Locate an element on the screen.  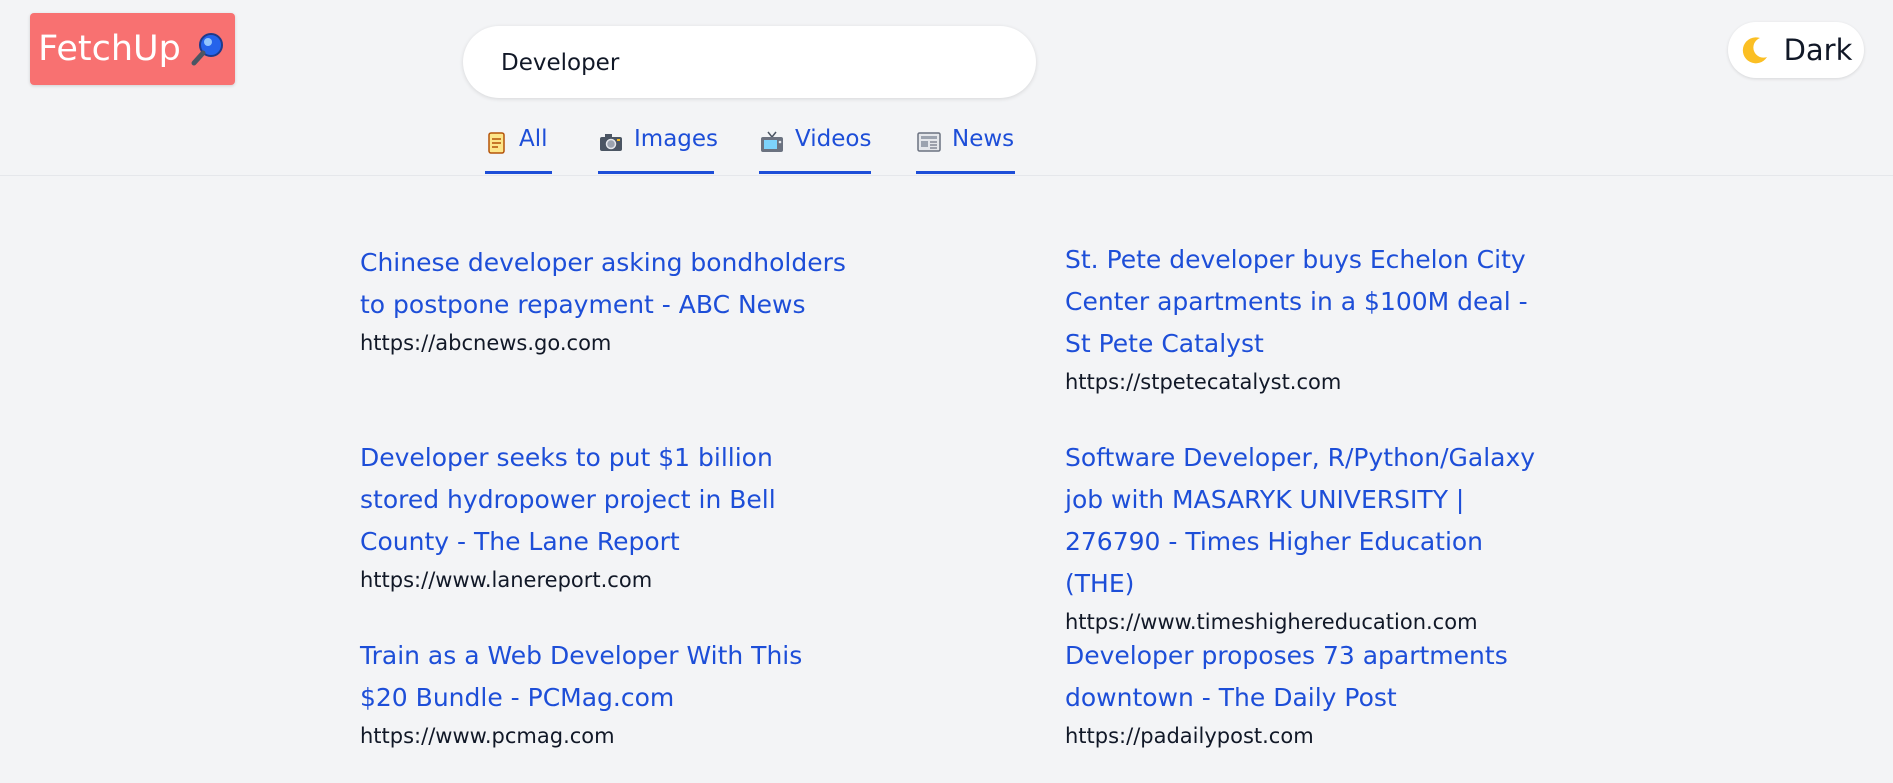
tab-news: News is located at coordinates (965, 150).